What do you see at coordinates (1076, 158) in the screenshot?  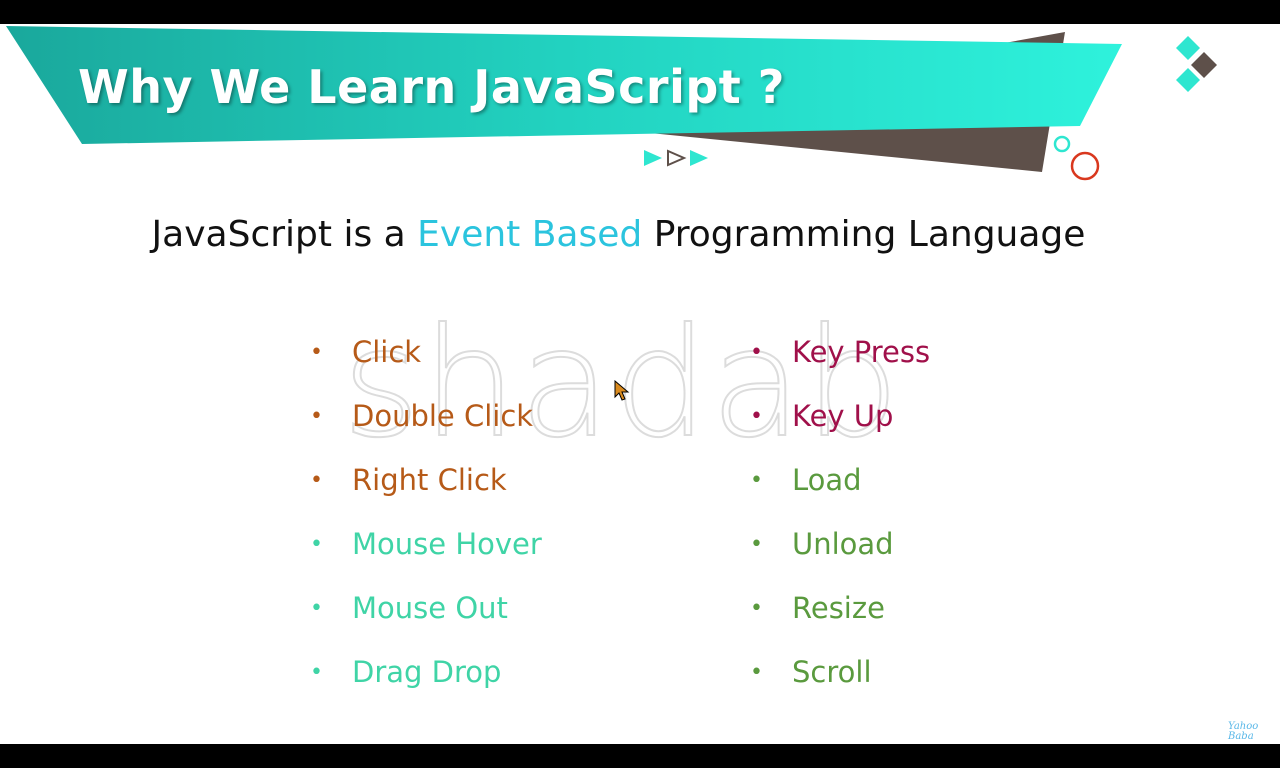 I see `circle-decoration-icon` at bounding box center [1076, 158].